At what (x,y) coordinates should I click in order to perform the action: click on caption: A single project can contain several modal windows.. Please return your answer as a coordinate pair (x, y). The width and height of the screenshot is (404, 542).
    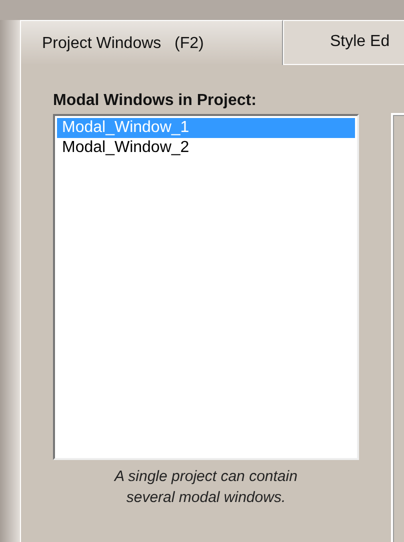
    Looking at the image, I should click on (205, 487).